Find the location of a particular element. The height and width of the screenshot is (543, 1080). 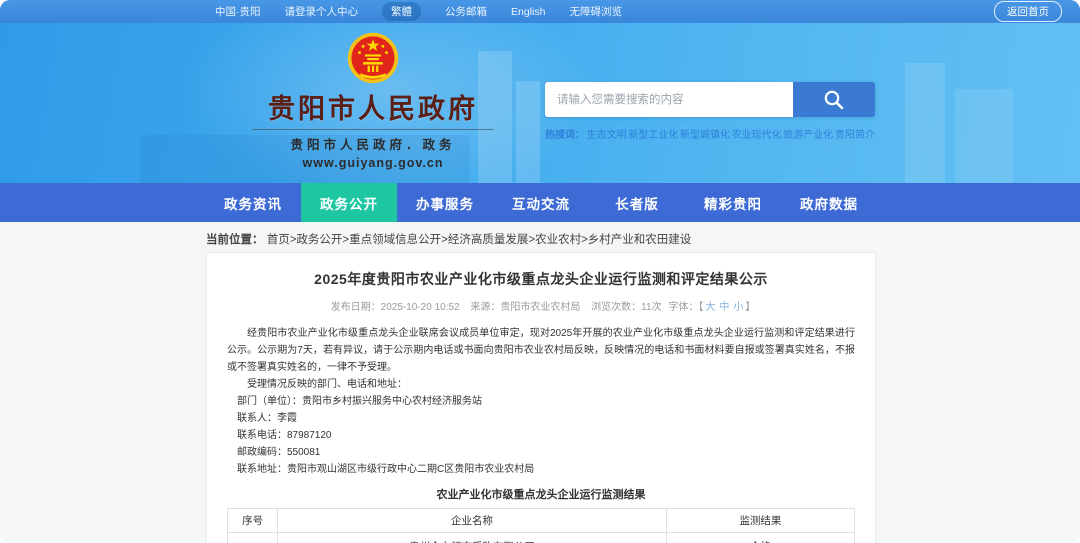

return-home-button: 返回首页 is located at coordinates (1028, 11).